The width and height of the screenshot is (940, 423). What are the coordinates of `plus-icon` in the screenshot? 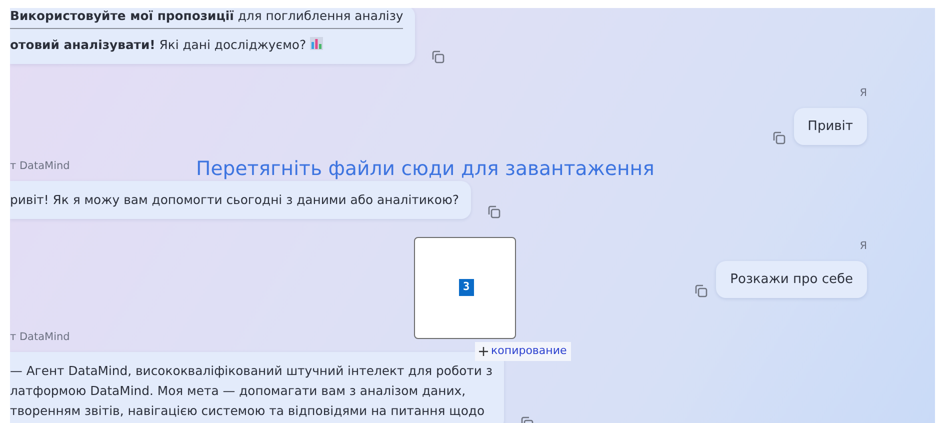 It's located at (483, 351).